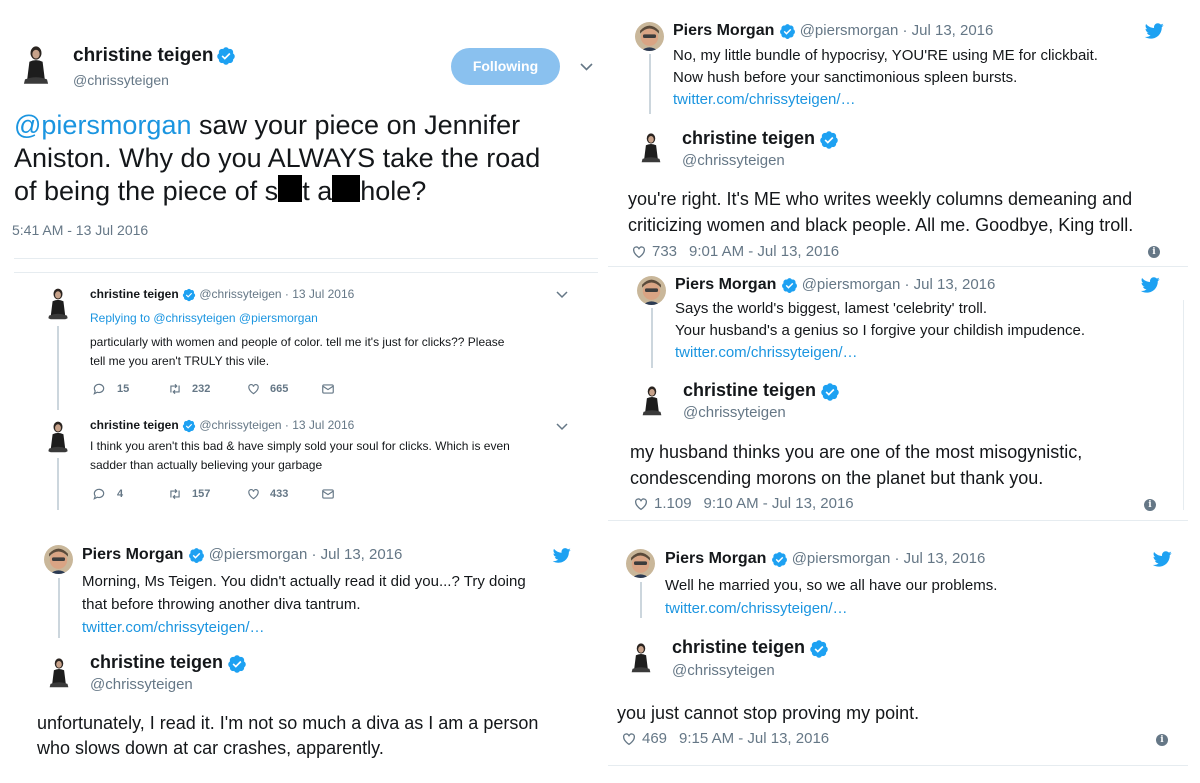 This screenshot has height=783, width=1200. Describe the element at coordinates (317, 191) in the screenshot. I see `tweet-text-line: t a` at that location.